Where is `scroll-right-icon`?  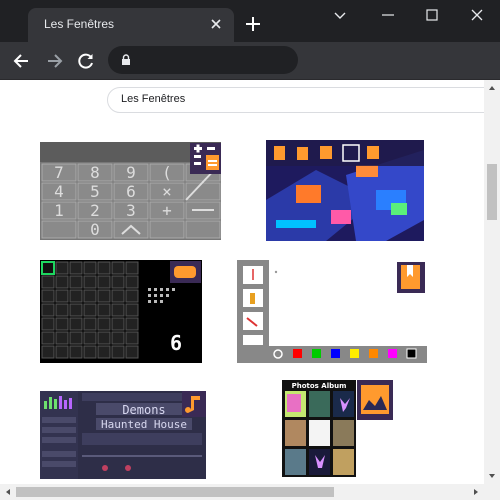
scroll-right-icon is located at coordinates (476, 492).